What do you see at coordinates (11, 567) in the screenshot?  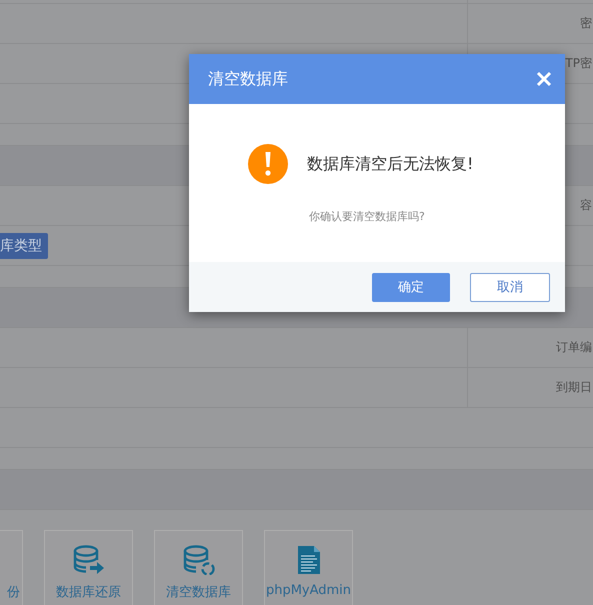 I see `tool-tile: 份` at bounding box center [11, 567].